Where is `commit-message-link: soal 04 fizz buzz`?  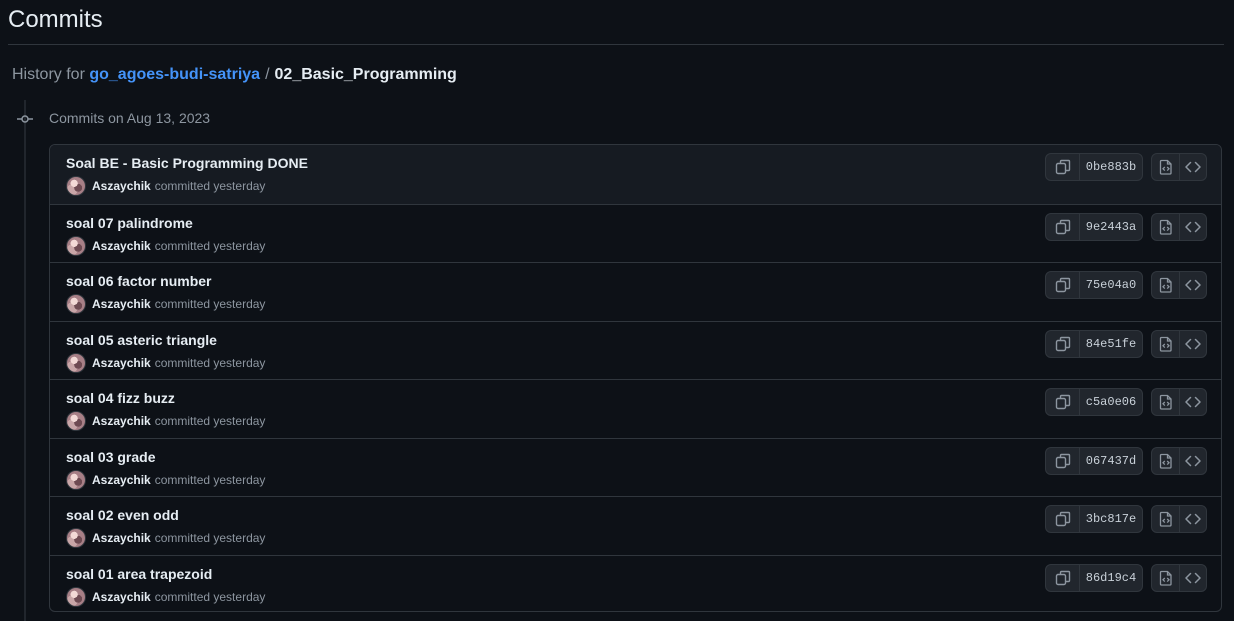 commit-message-link: soal 04 fizz buzz is located at coordinates (120, 398).